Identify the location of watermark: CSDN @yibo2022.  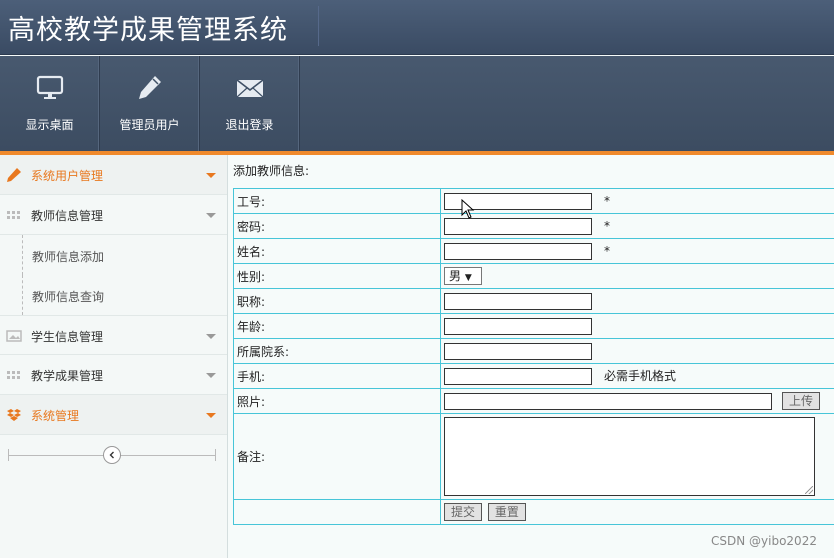
(764, 541).